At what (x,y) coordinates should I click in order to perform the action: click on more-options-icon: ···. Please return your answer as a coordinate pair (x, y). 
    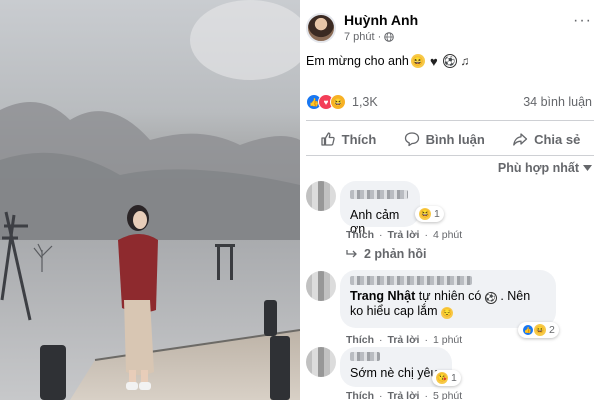
    Looking at the image, I should click on (582, 21).